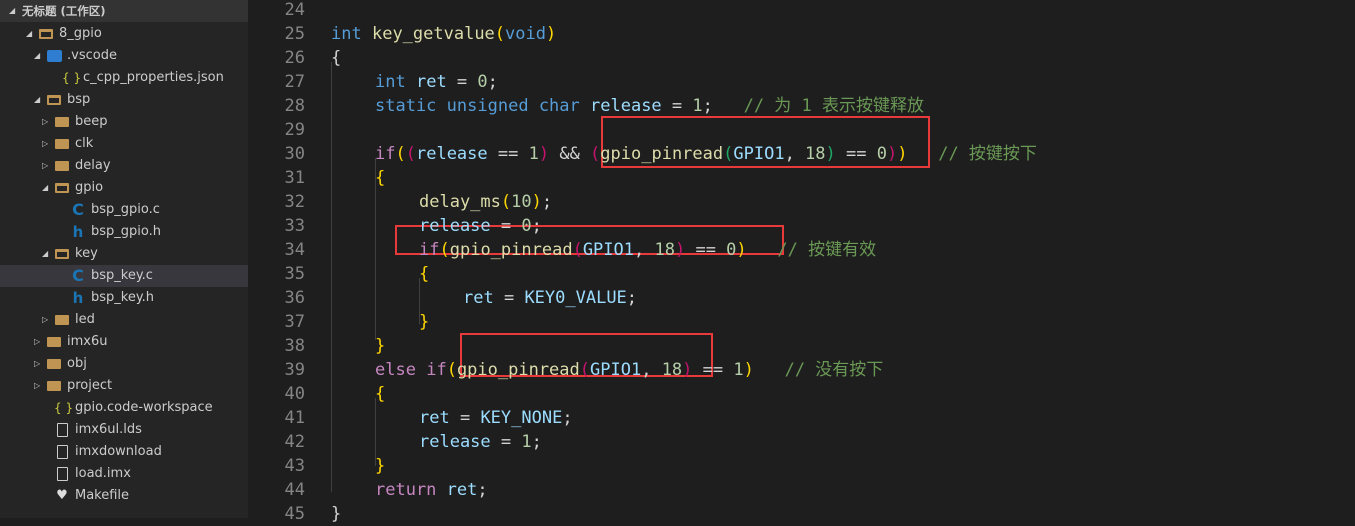  Describe the element at coordinates (124, 430) in the screenshot. I see `tree-item-imx6ul-lds: imx6ul.lds` at that location.